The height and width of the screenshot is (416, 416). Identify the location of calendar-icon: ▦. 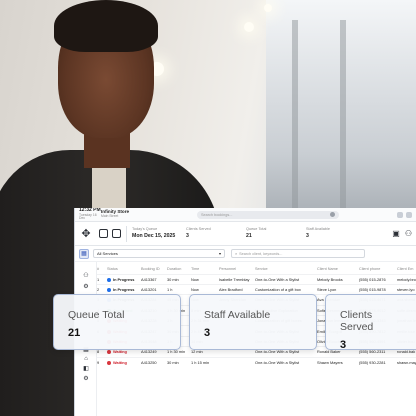
(84, 253).